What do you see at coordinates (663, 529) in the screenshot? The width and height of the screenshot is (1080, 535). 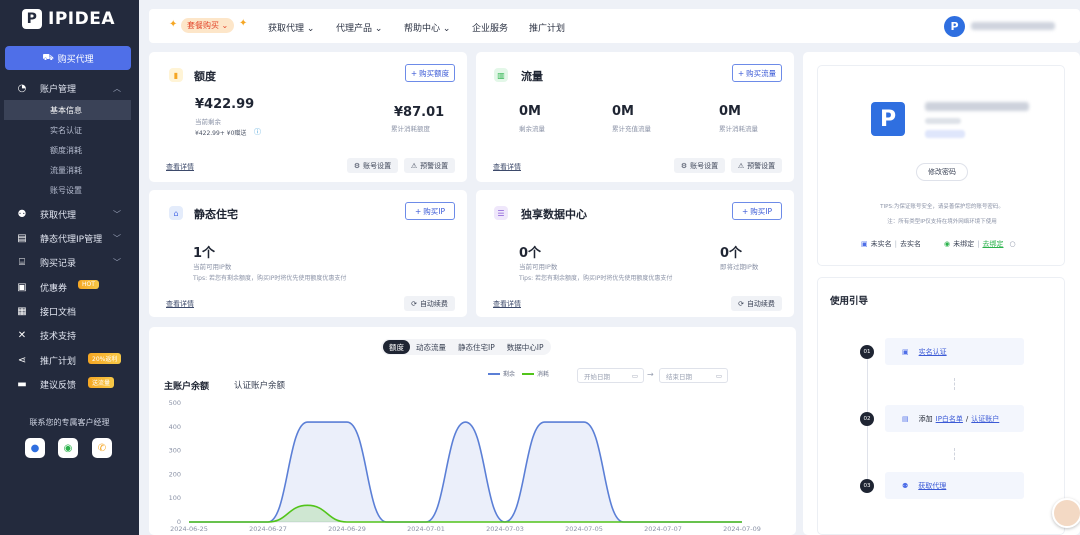 I see `x-tick-label: 2024-07-07` at bounding box center [663, 529].